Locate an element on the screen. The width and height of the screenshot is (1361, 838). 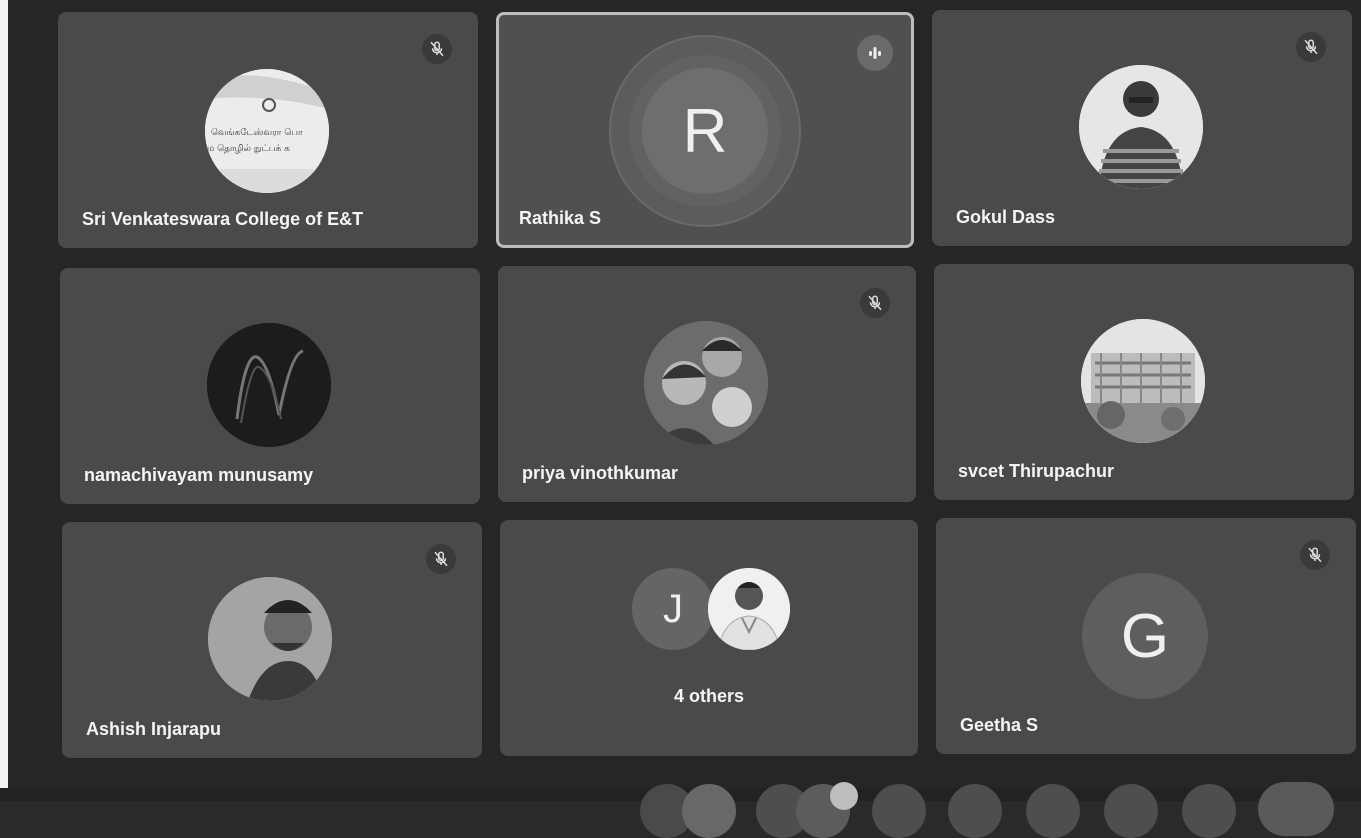
notification-dot is located at coordinates (844, 796).